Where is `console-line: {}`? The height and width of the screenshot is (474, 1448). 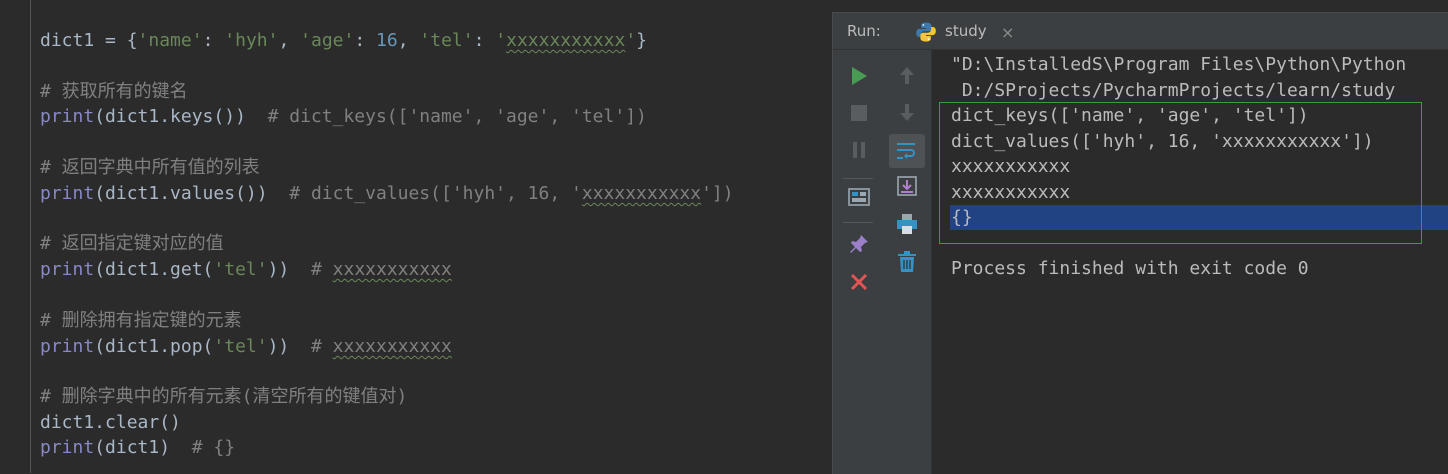 console-line: {} is located at coordinates (962, 217).